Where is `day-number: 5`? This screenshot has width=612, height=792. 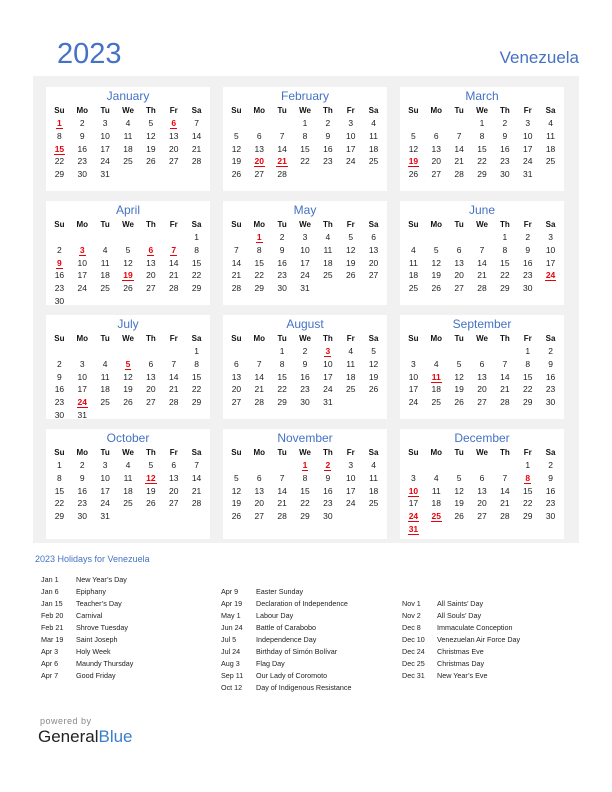 day-number: 5 is located at coordinates (236, 477).